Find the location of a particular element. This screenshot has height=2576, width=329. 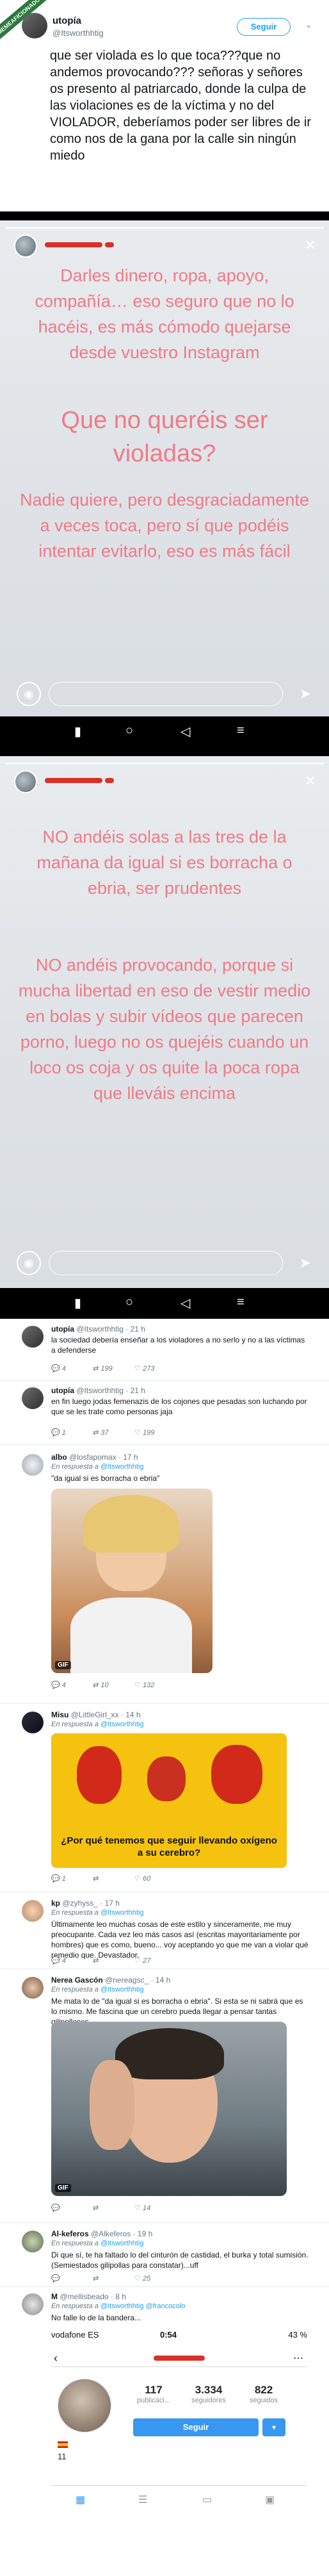

more-options-icon: ⋯ is located at coordinates (298, 2358).